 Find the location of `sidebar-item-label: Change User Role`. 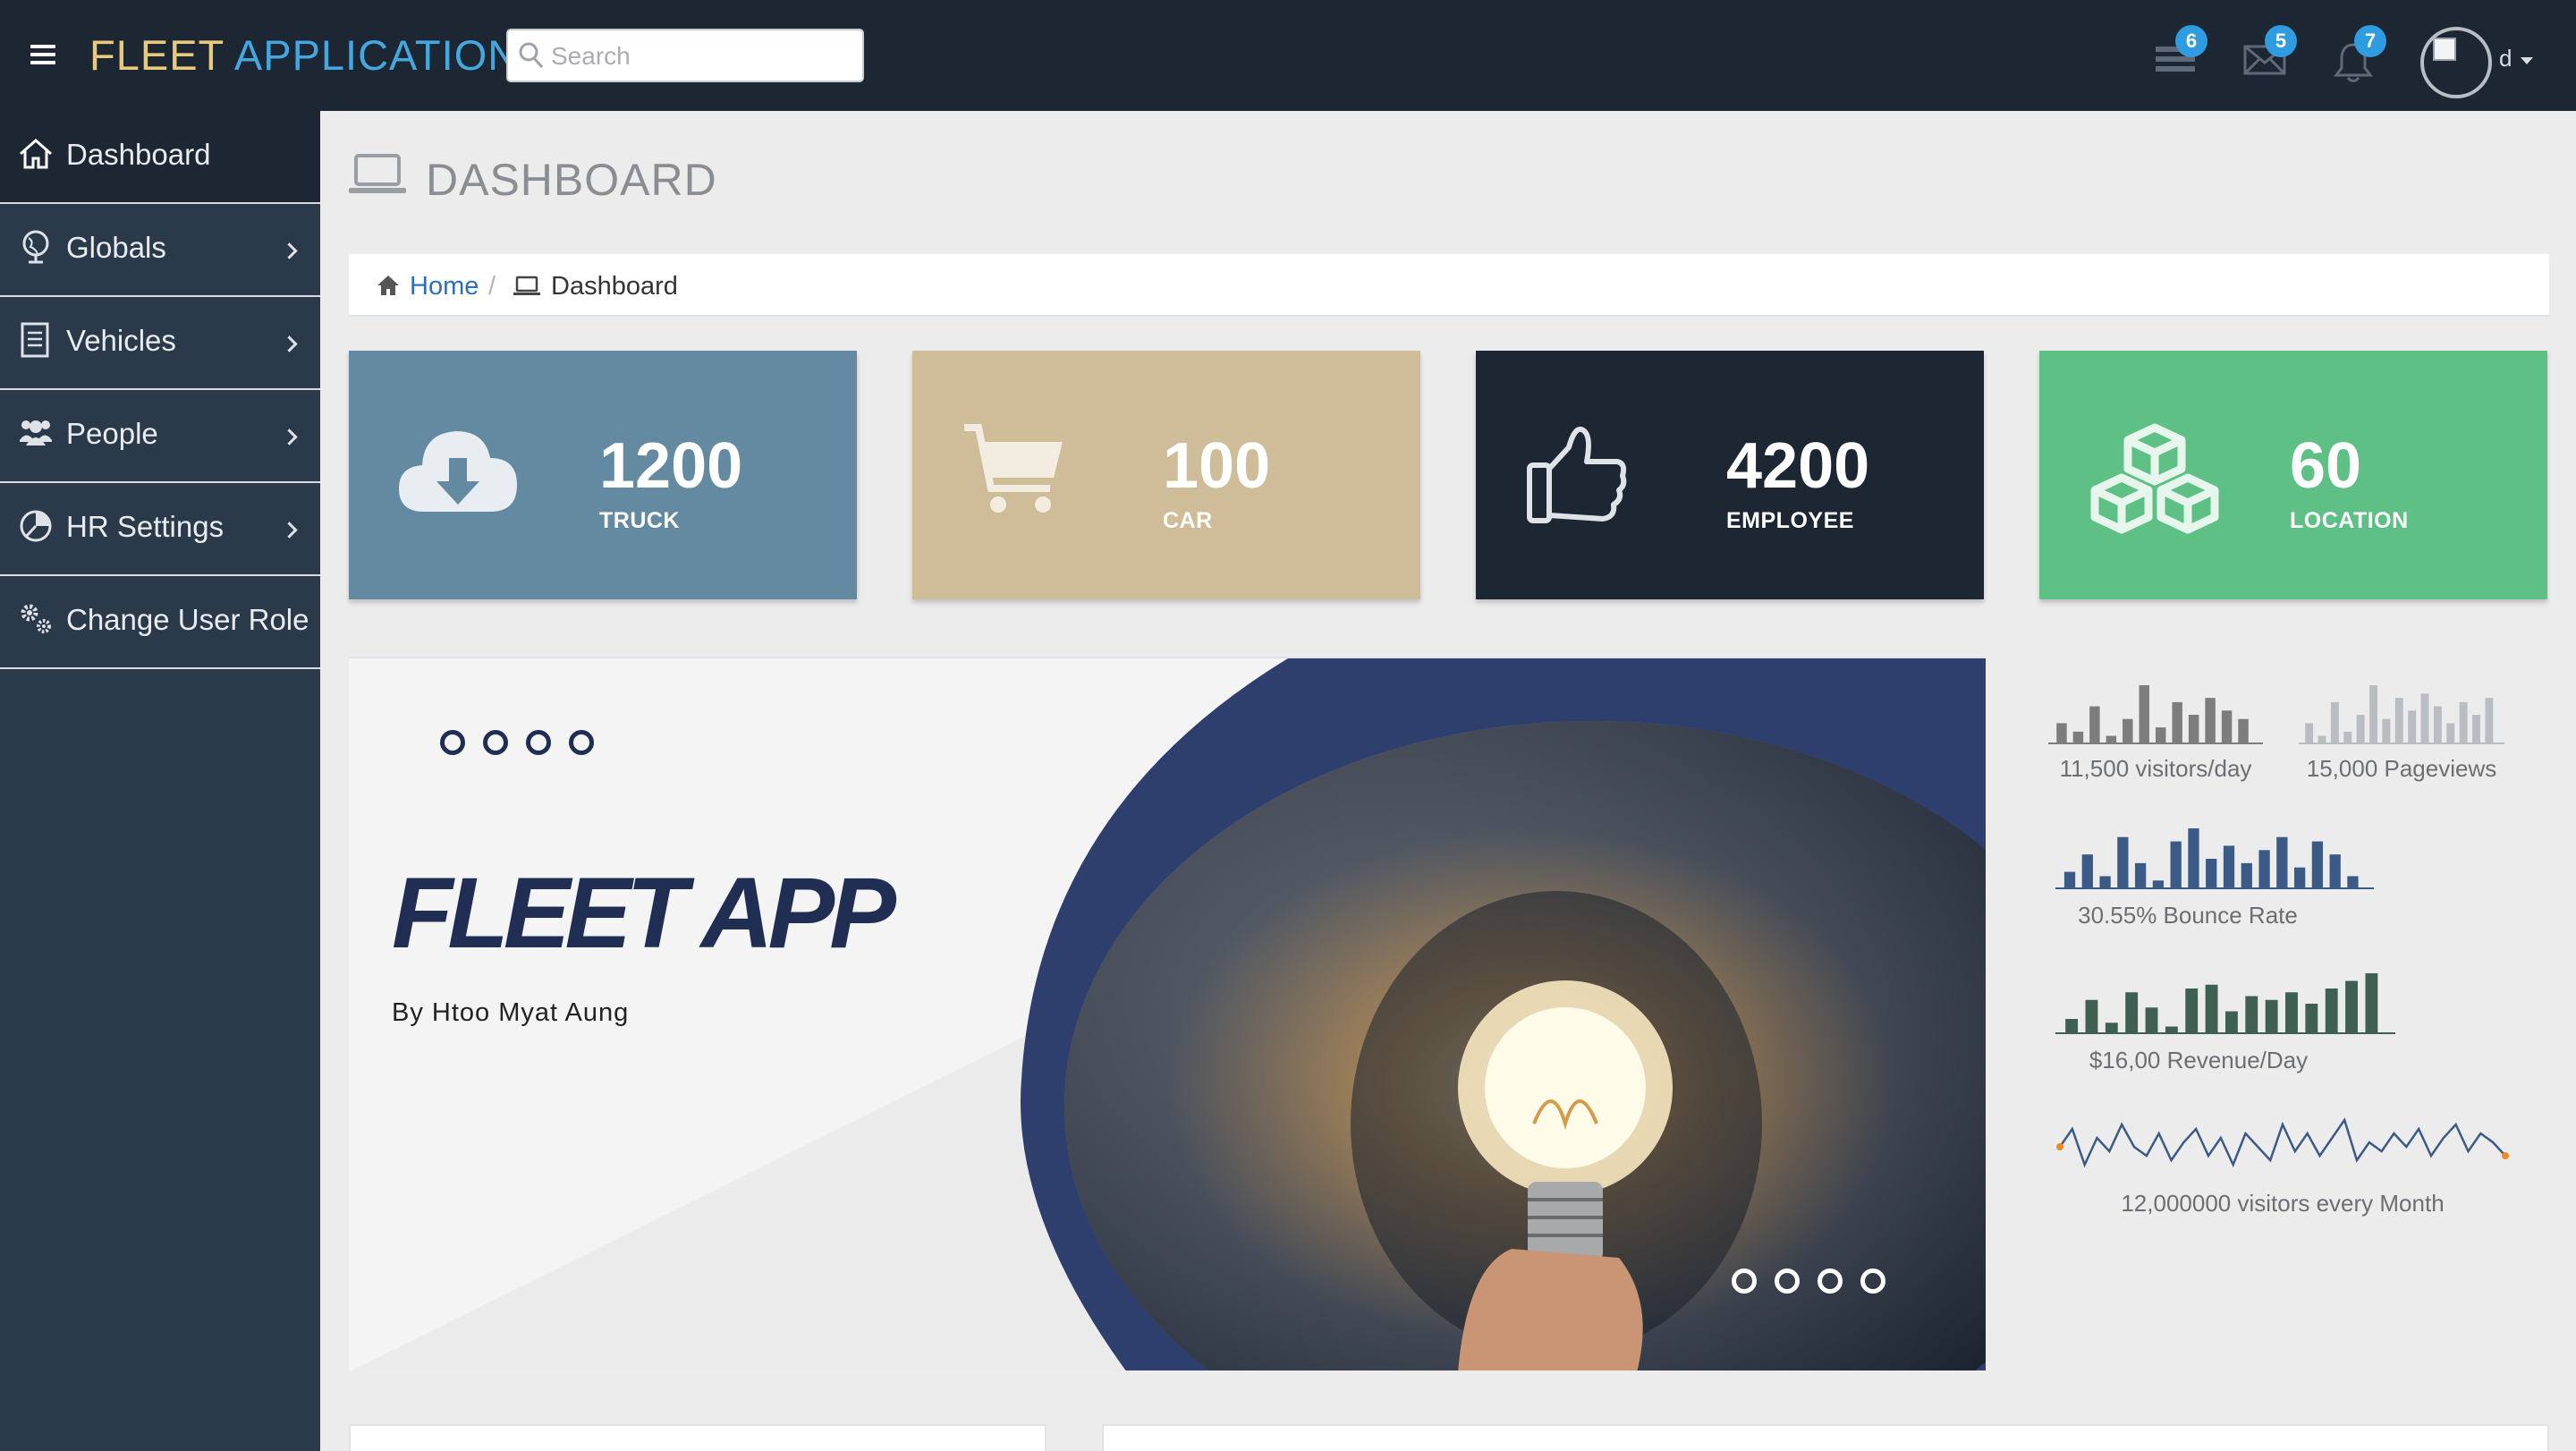

sidebar-item-label: Change User Role is located at coordinates (187, 619).